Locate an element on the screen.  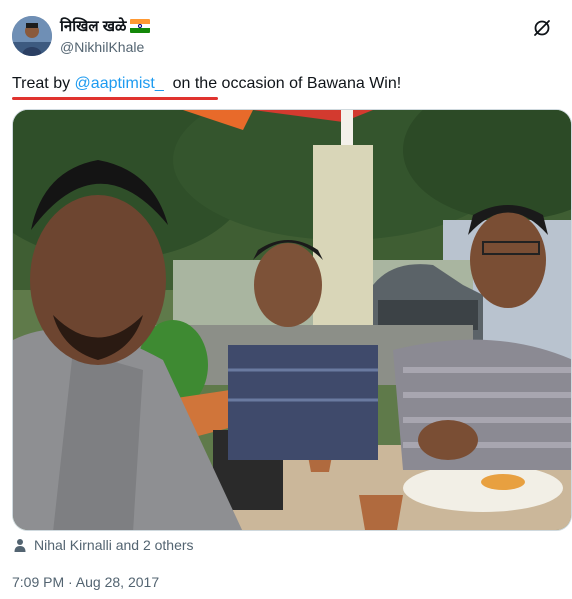
tweet-text-suffix: on the occasion of Bawana Win! is located at coordinates (282, 83).